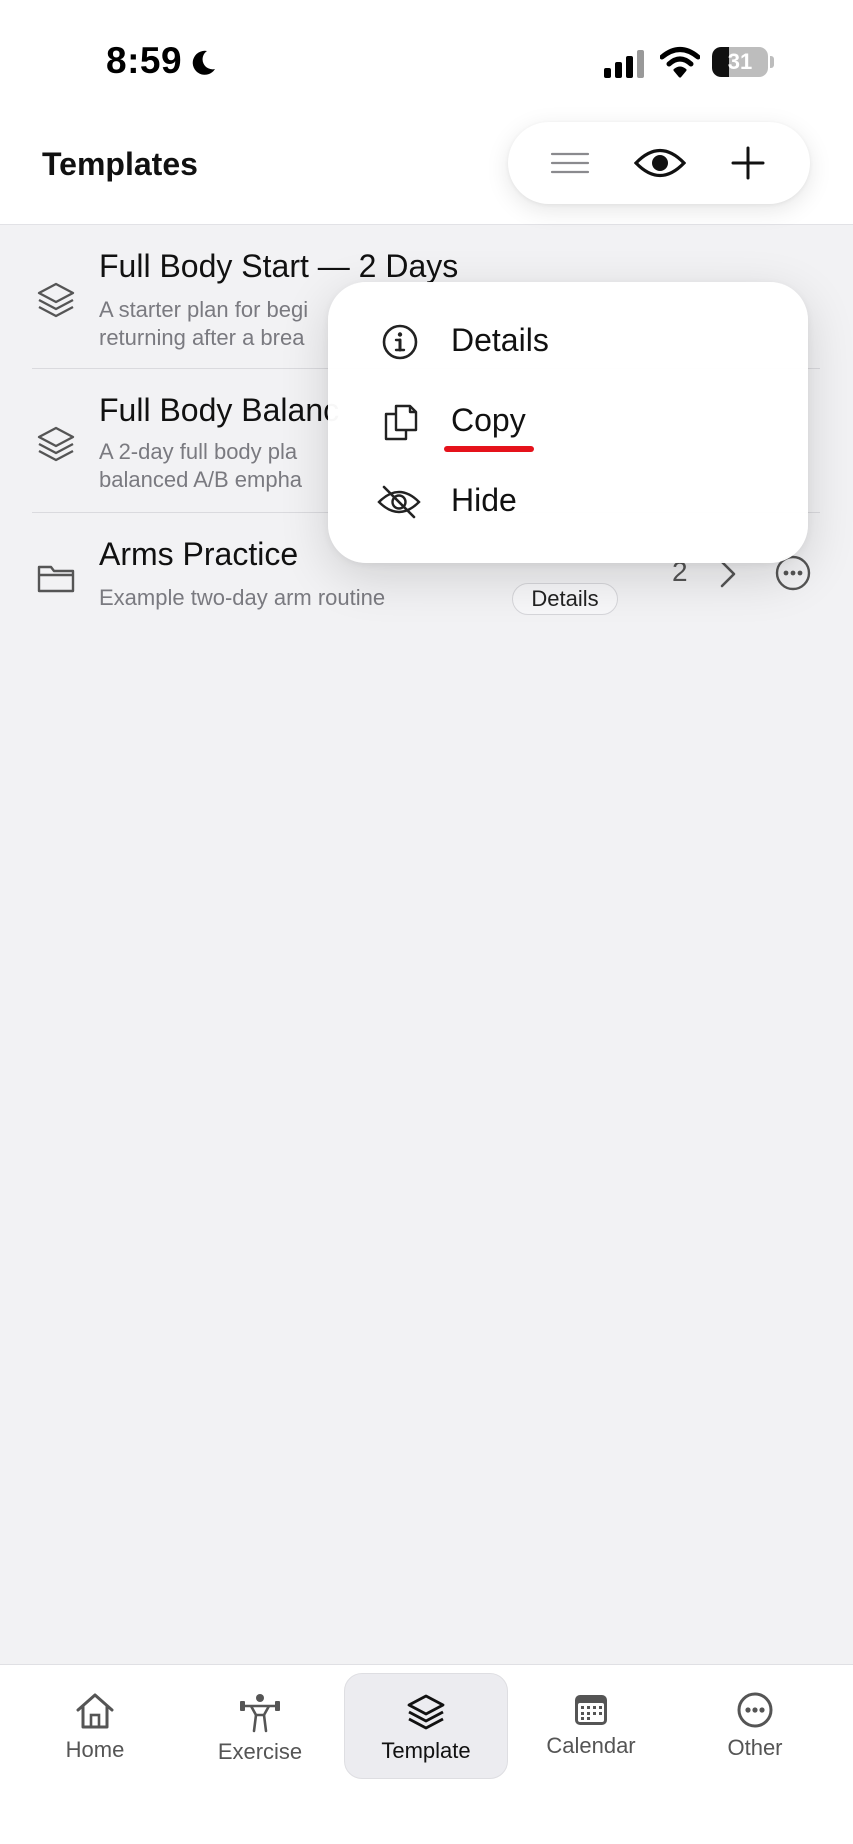 The width and height of the screenshot is (853, 1844). Describe the element at coordinates (399, 502) in the screenshot. I see `eye-slash-icon` at that location.